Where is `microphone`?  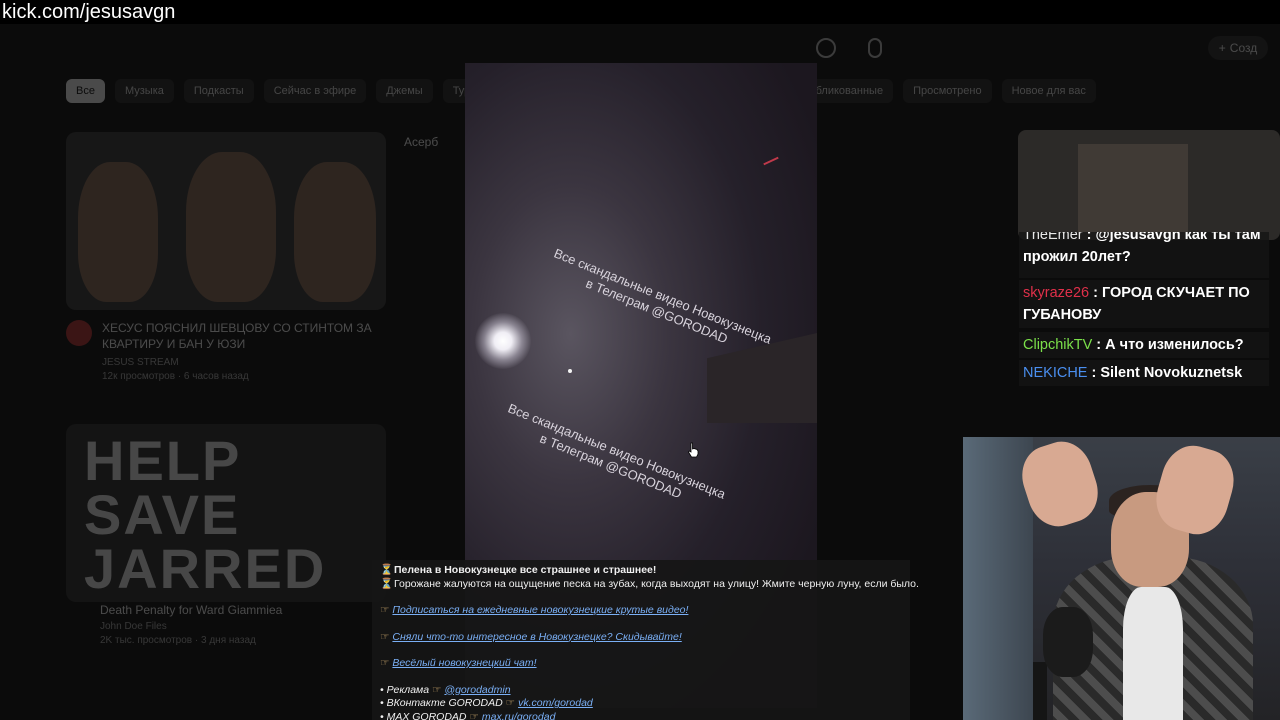
microphone is located at coordinates (1068, 642).